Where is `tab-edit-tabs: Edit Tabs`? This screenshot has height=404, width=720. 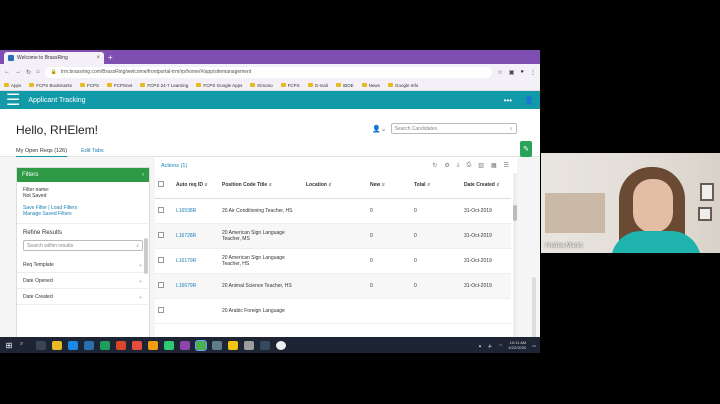 tab-edit-tabs: Edit Tabs is located at coordinates (92, 152).